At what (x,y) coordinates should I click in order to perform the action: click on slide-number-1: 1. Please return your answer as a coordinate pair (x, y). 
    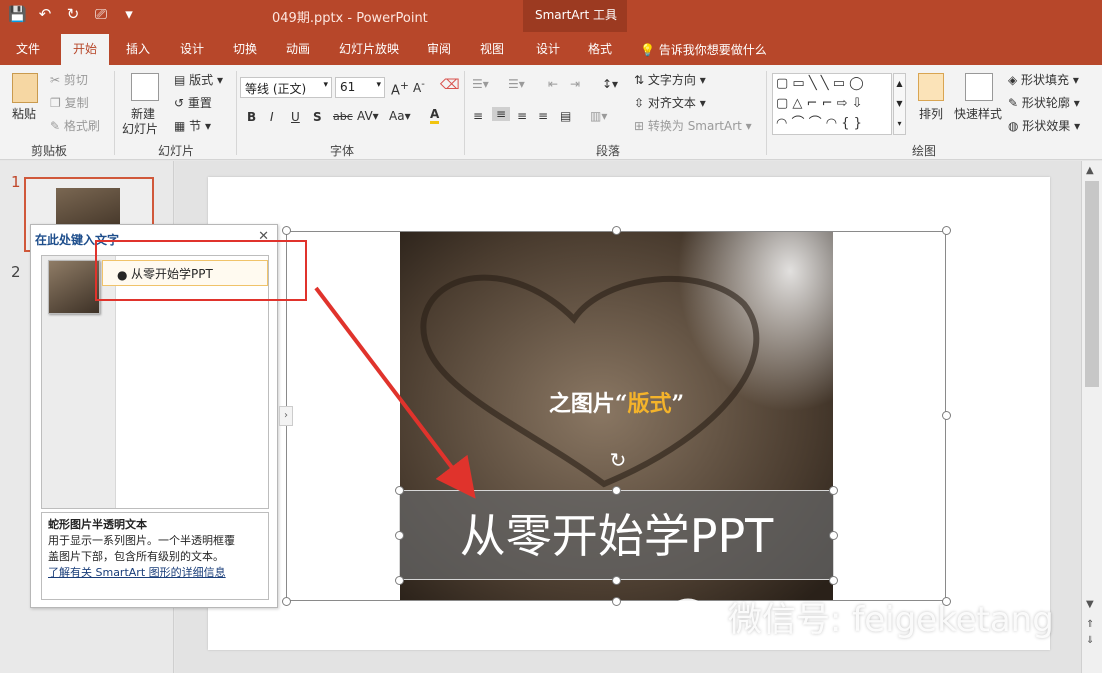
    Looking at the image, I should click on (16, 182).